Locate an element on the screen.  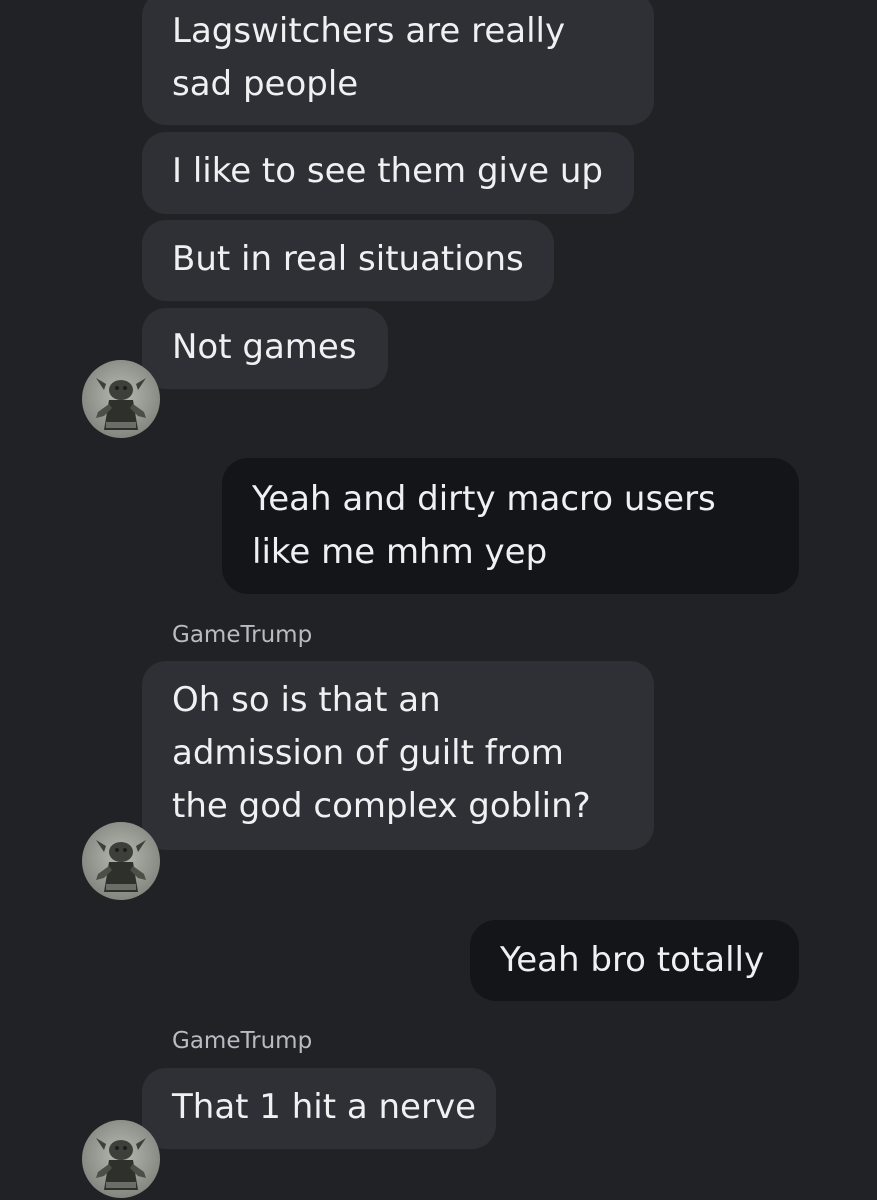
incoming-message-bubble: Not games is located at coordinates (265, 348).